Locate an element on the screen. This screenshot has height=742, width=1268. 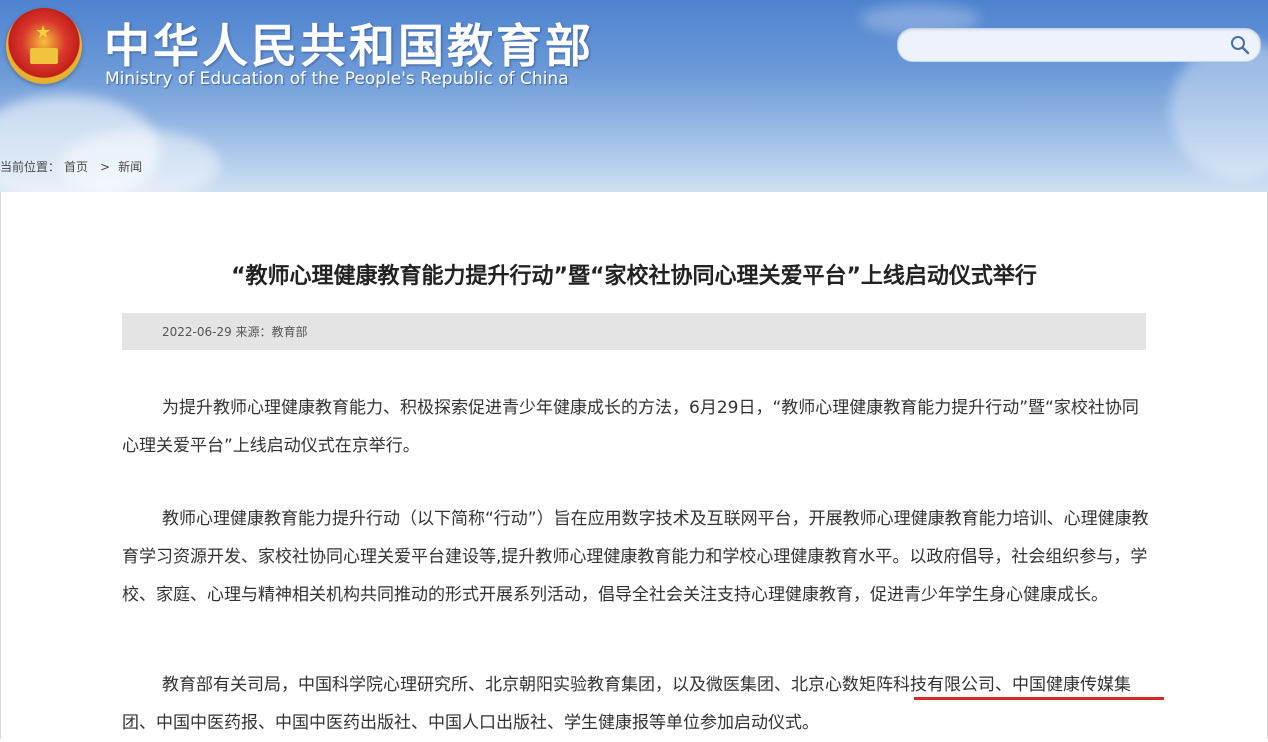
breadcrumb-item-home: 首页 is located at coordinates (76, 167).